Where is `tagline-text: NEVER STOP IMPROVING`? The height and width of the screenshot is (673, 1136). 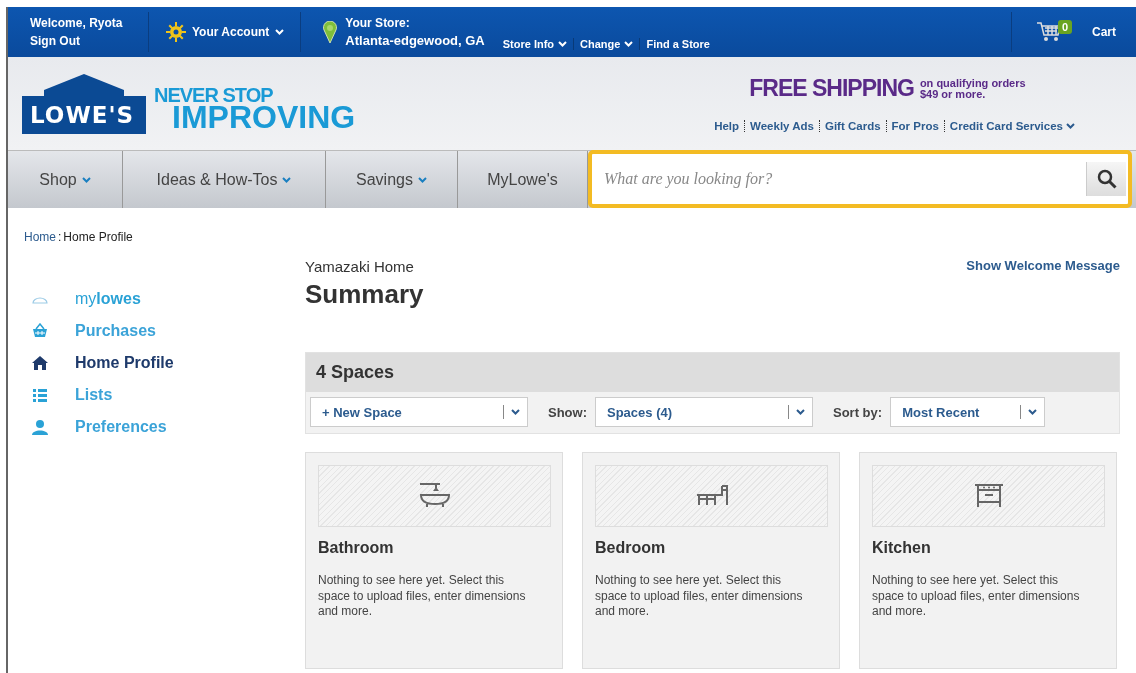
tagline-text: NEVER STOP IMPROVING is located at coordinates (255, 109).